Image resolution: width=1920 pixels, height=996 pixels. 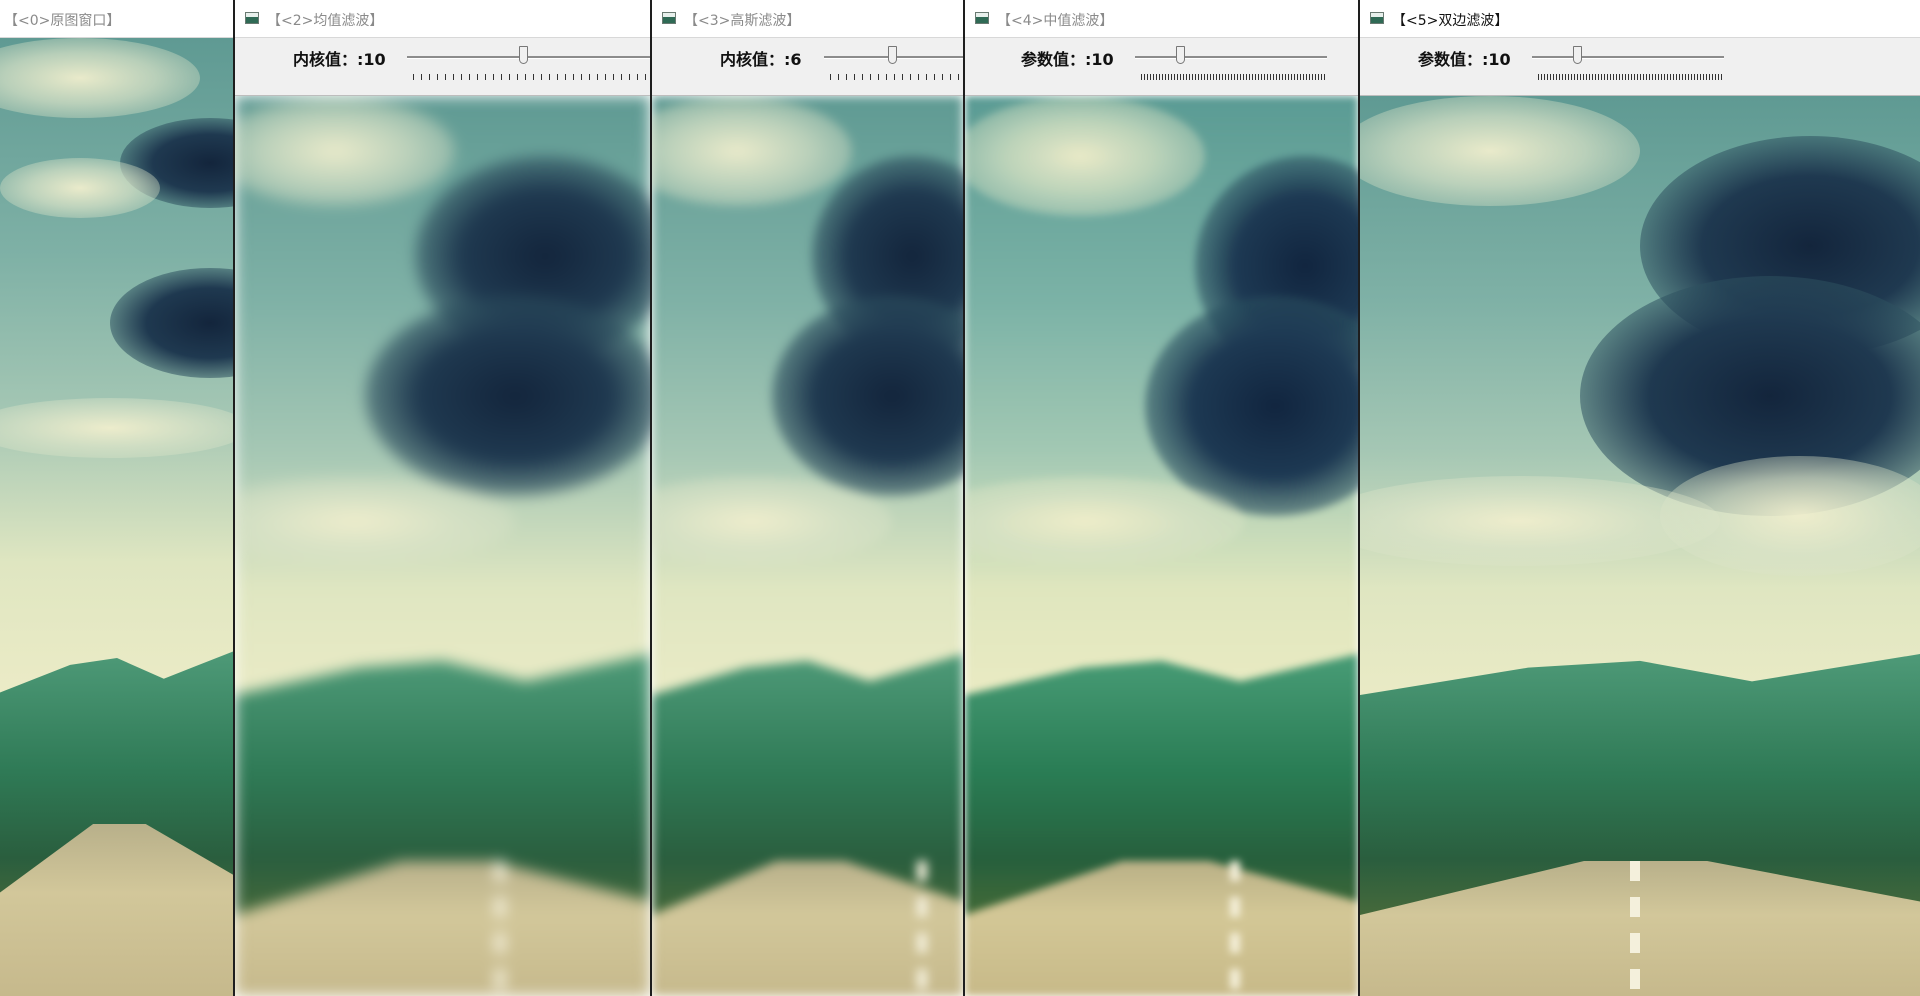 What do you see at coordinates (742, 21) in the screenshot?
I see `window-title: 【<3>高斯滤波】` at bounding box center [742, 21].